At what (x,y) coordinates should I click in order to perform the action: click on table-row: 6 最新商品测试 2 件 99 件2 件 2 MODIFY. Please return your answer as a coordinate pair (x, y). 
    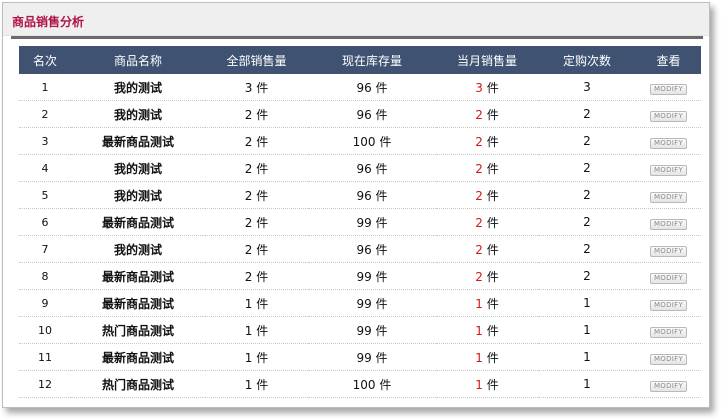
    Looking at the image, I should click on (360, 222).